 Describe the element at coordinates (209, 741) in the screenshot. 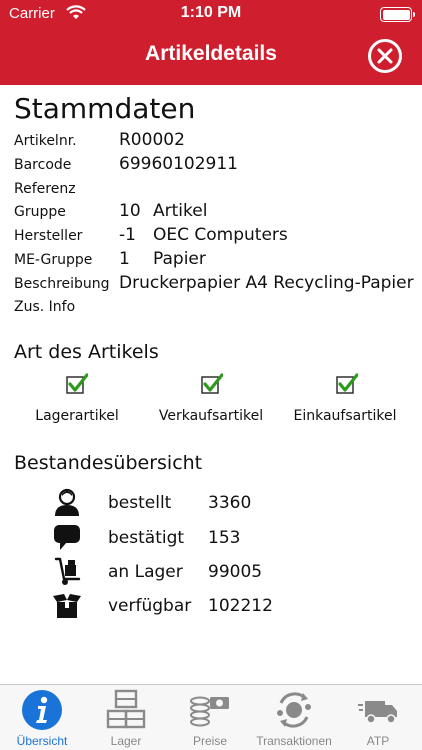

I see `tab-label: Preise` at that location.